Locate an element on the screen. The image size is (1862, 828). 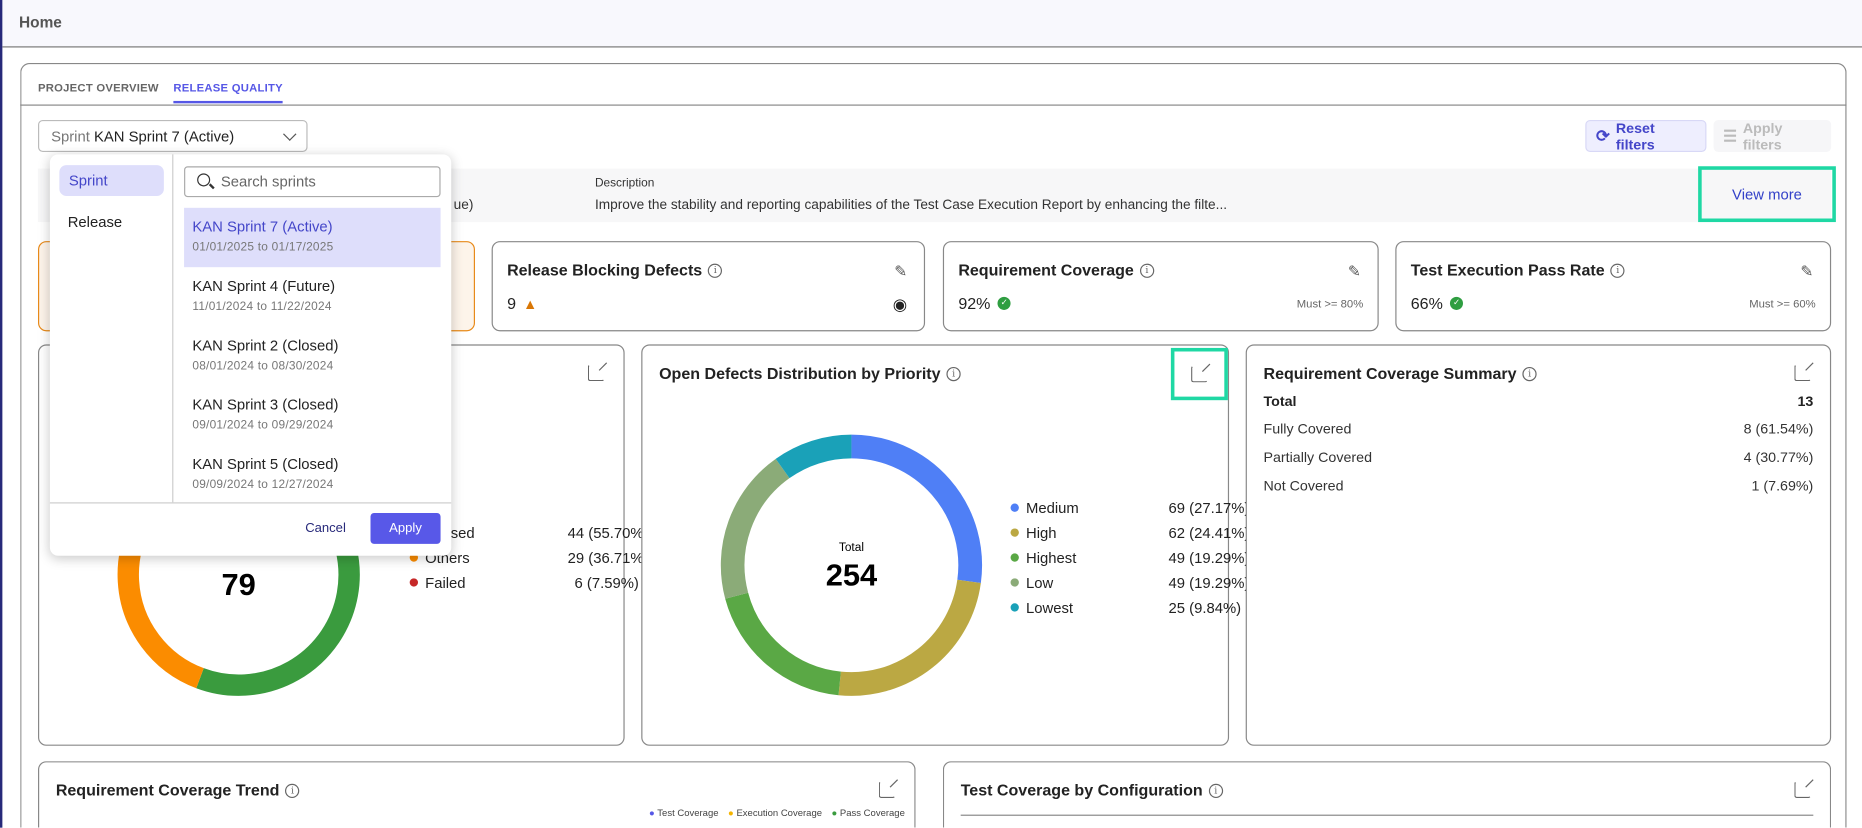
legend-value: 6 (7.59%) is located at coordinates (606, 582).